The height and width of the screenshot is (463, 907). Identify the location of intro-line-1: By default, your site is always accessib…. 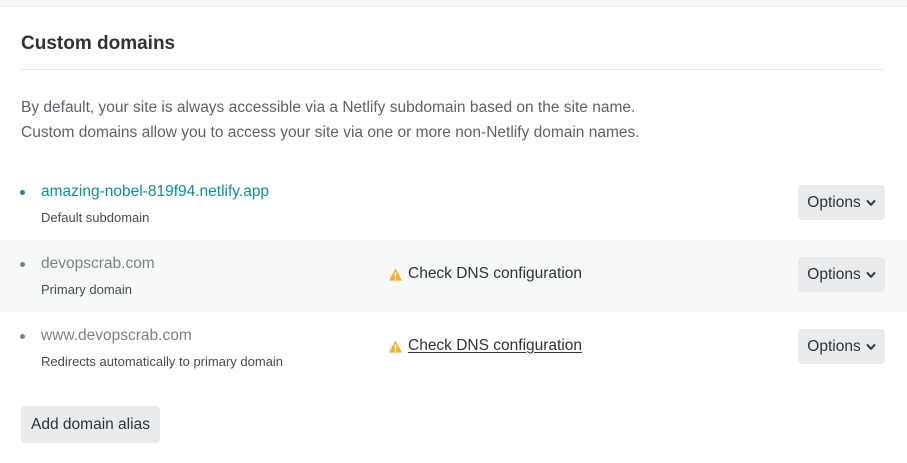
(328, 107).